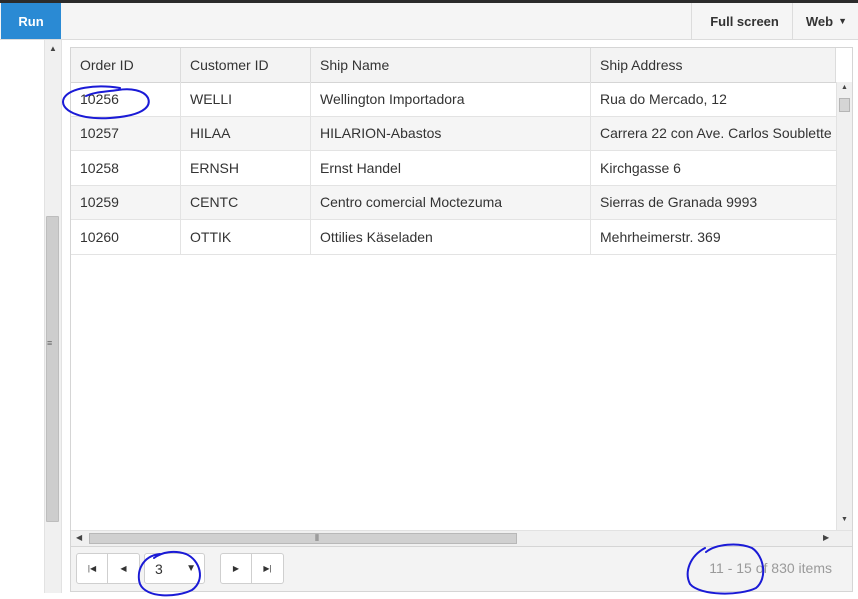  Describe the element at coordinates (303, 538) in the screenshot. I see `horizontal-scrollbar-thumb: ⦀` at that location.